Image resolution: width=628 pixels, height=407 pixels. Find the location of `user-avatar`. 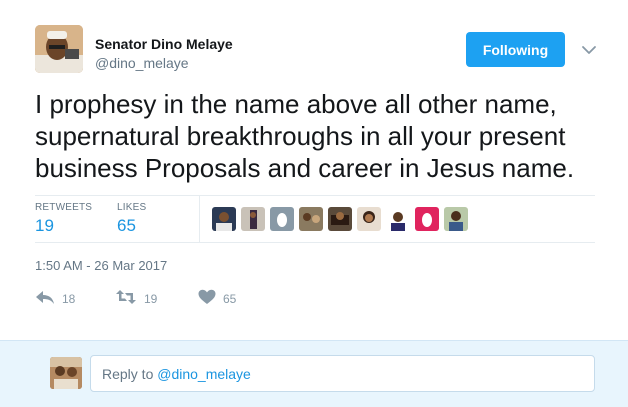

user-avatar is located at coordinates (66, 373).